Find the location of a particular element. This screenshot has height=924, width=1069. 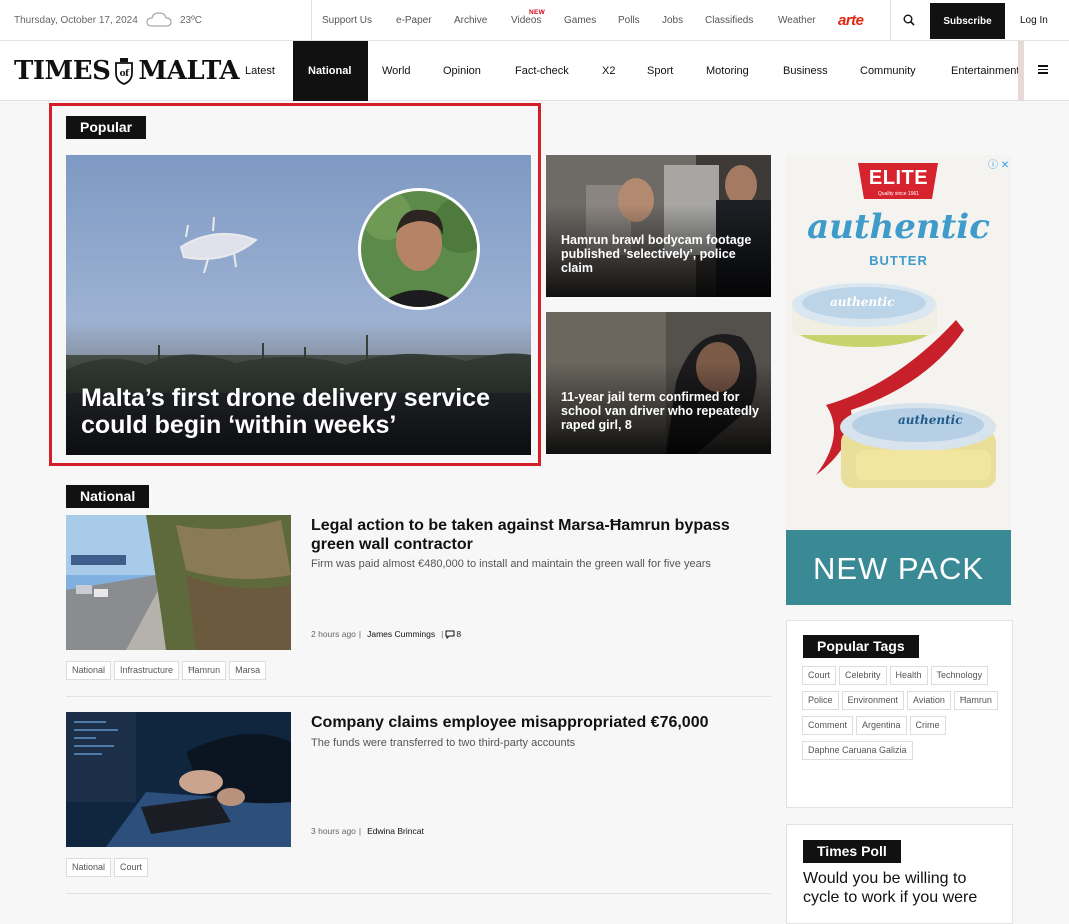

link-games: Games is located at coordinates (580, 20).